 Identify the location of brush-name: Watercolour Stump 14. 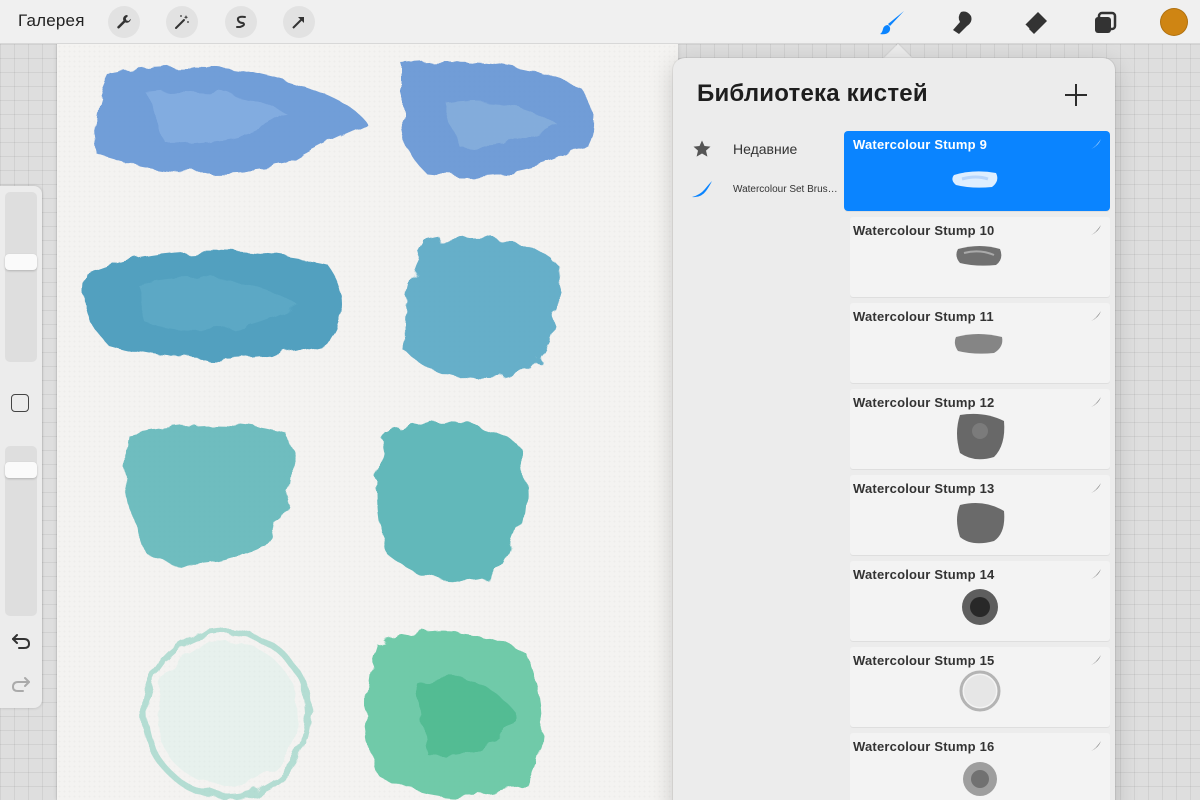
(924, 574).